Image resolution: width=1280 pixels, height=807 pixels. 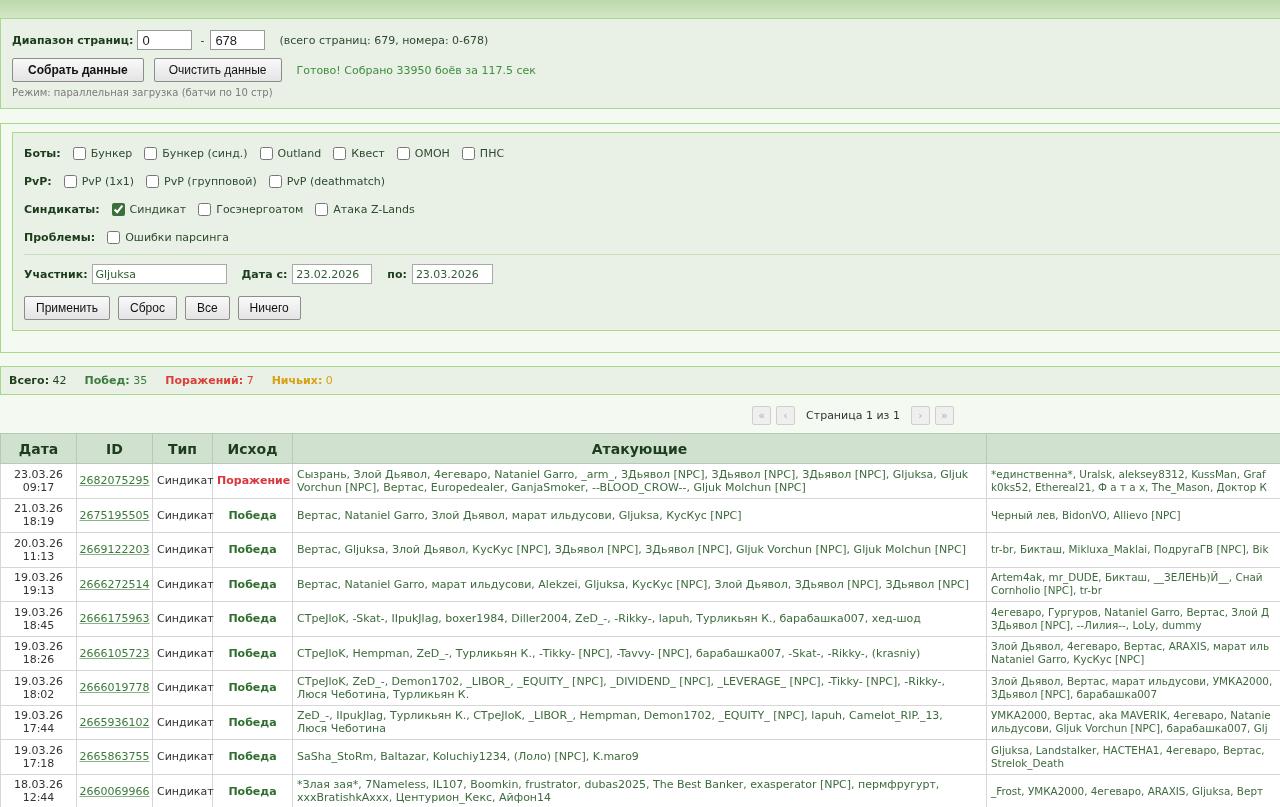 I want to click on names-text: ильдусови, Gljuk Vorchun [NPC], барабашка007, Glj, so click(x=1130, y=729).